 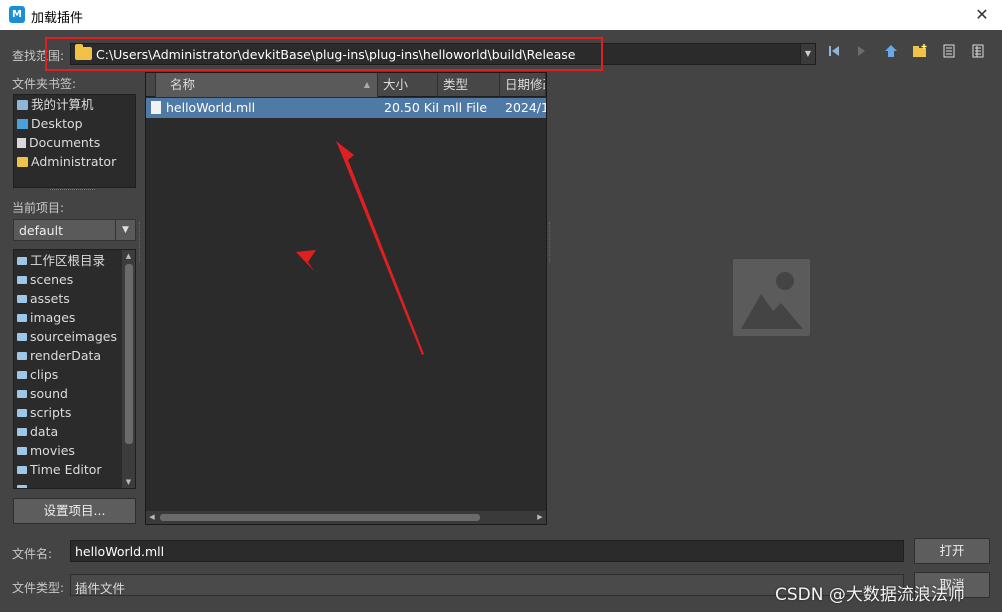 I want to click on open-button: 打开, so click(x=952, y=551).